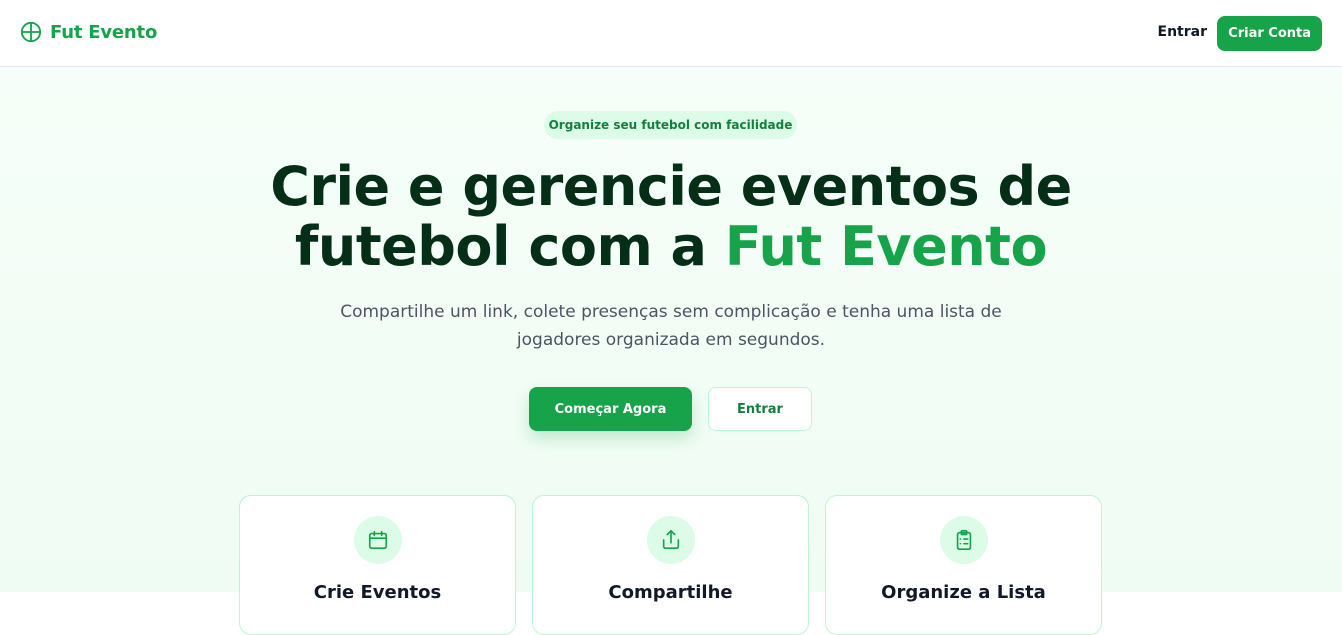  Describe the element at coordinates (610, 409) in the screenshot. I see `start-now-button: Começar Agora` at that location.